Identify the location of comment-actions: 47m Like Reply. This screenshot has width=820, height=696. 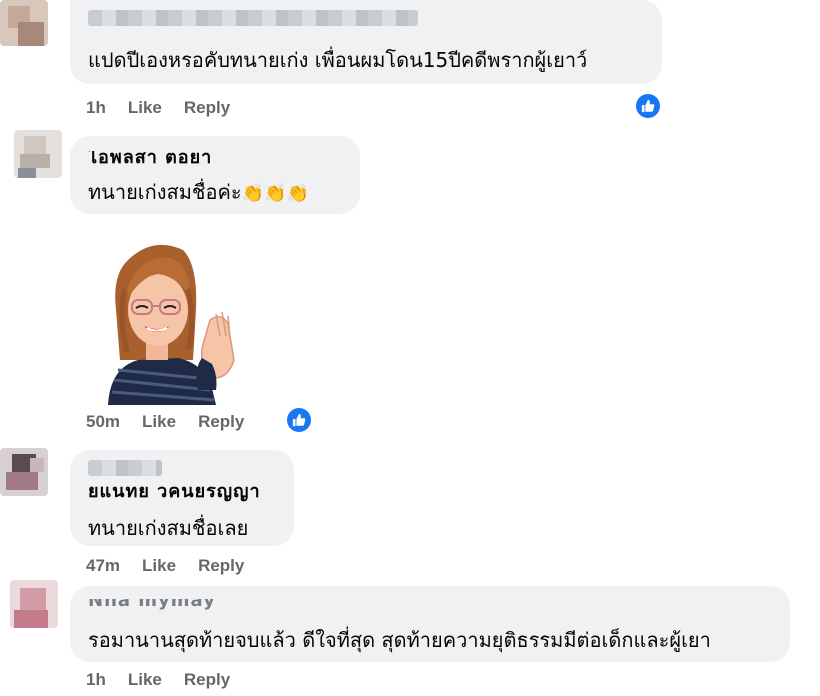
(176, 566).